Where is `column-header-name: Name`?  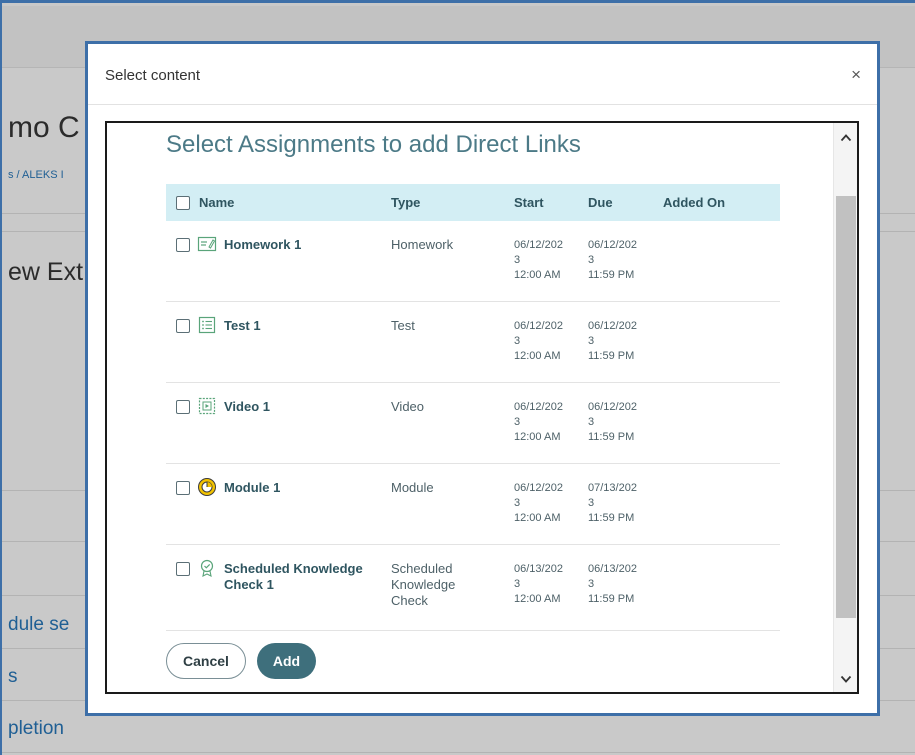
column-header-name: Name is located at coordinates (216, 202).